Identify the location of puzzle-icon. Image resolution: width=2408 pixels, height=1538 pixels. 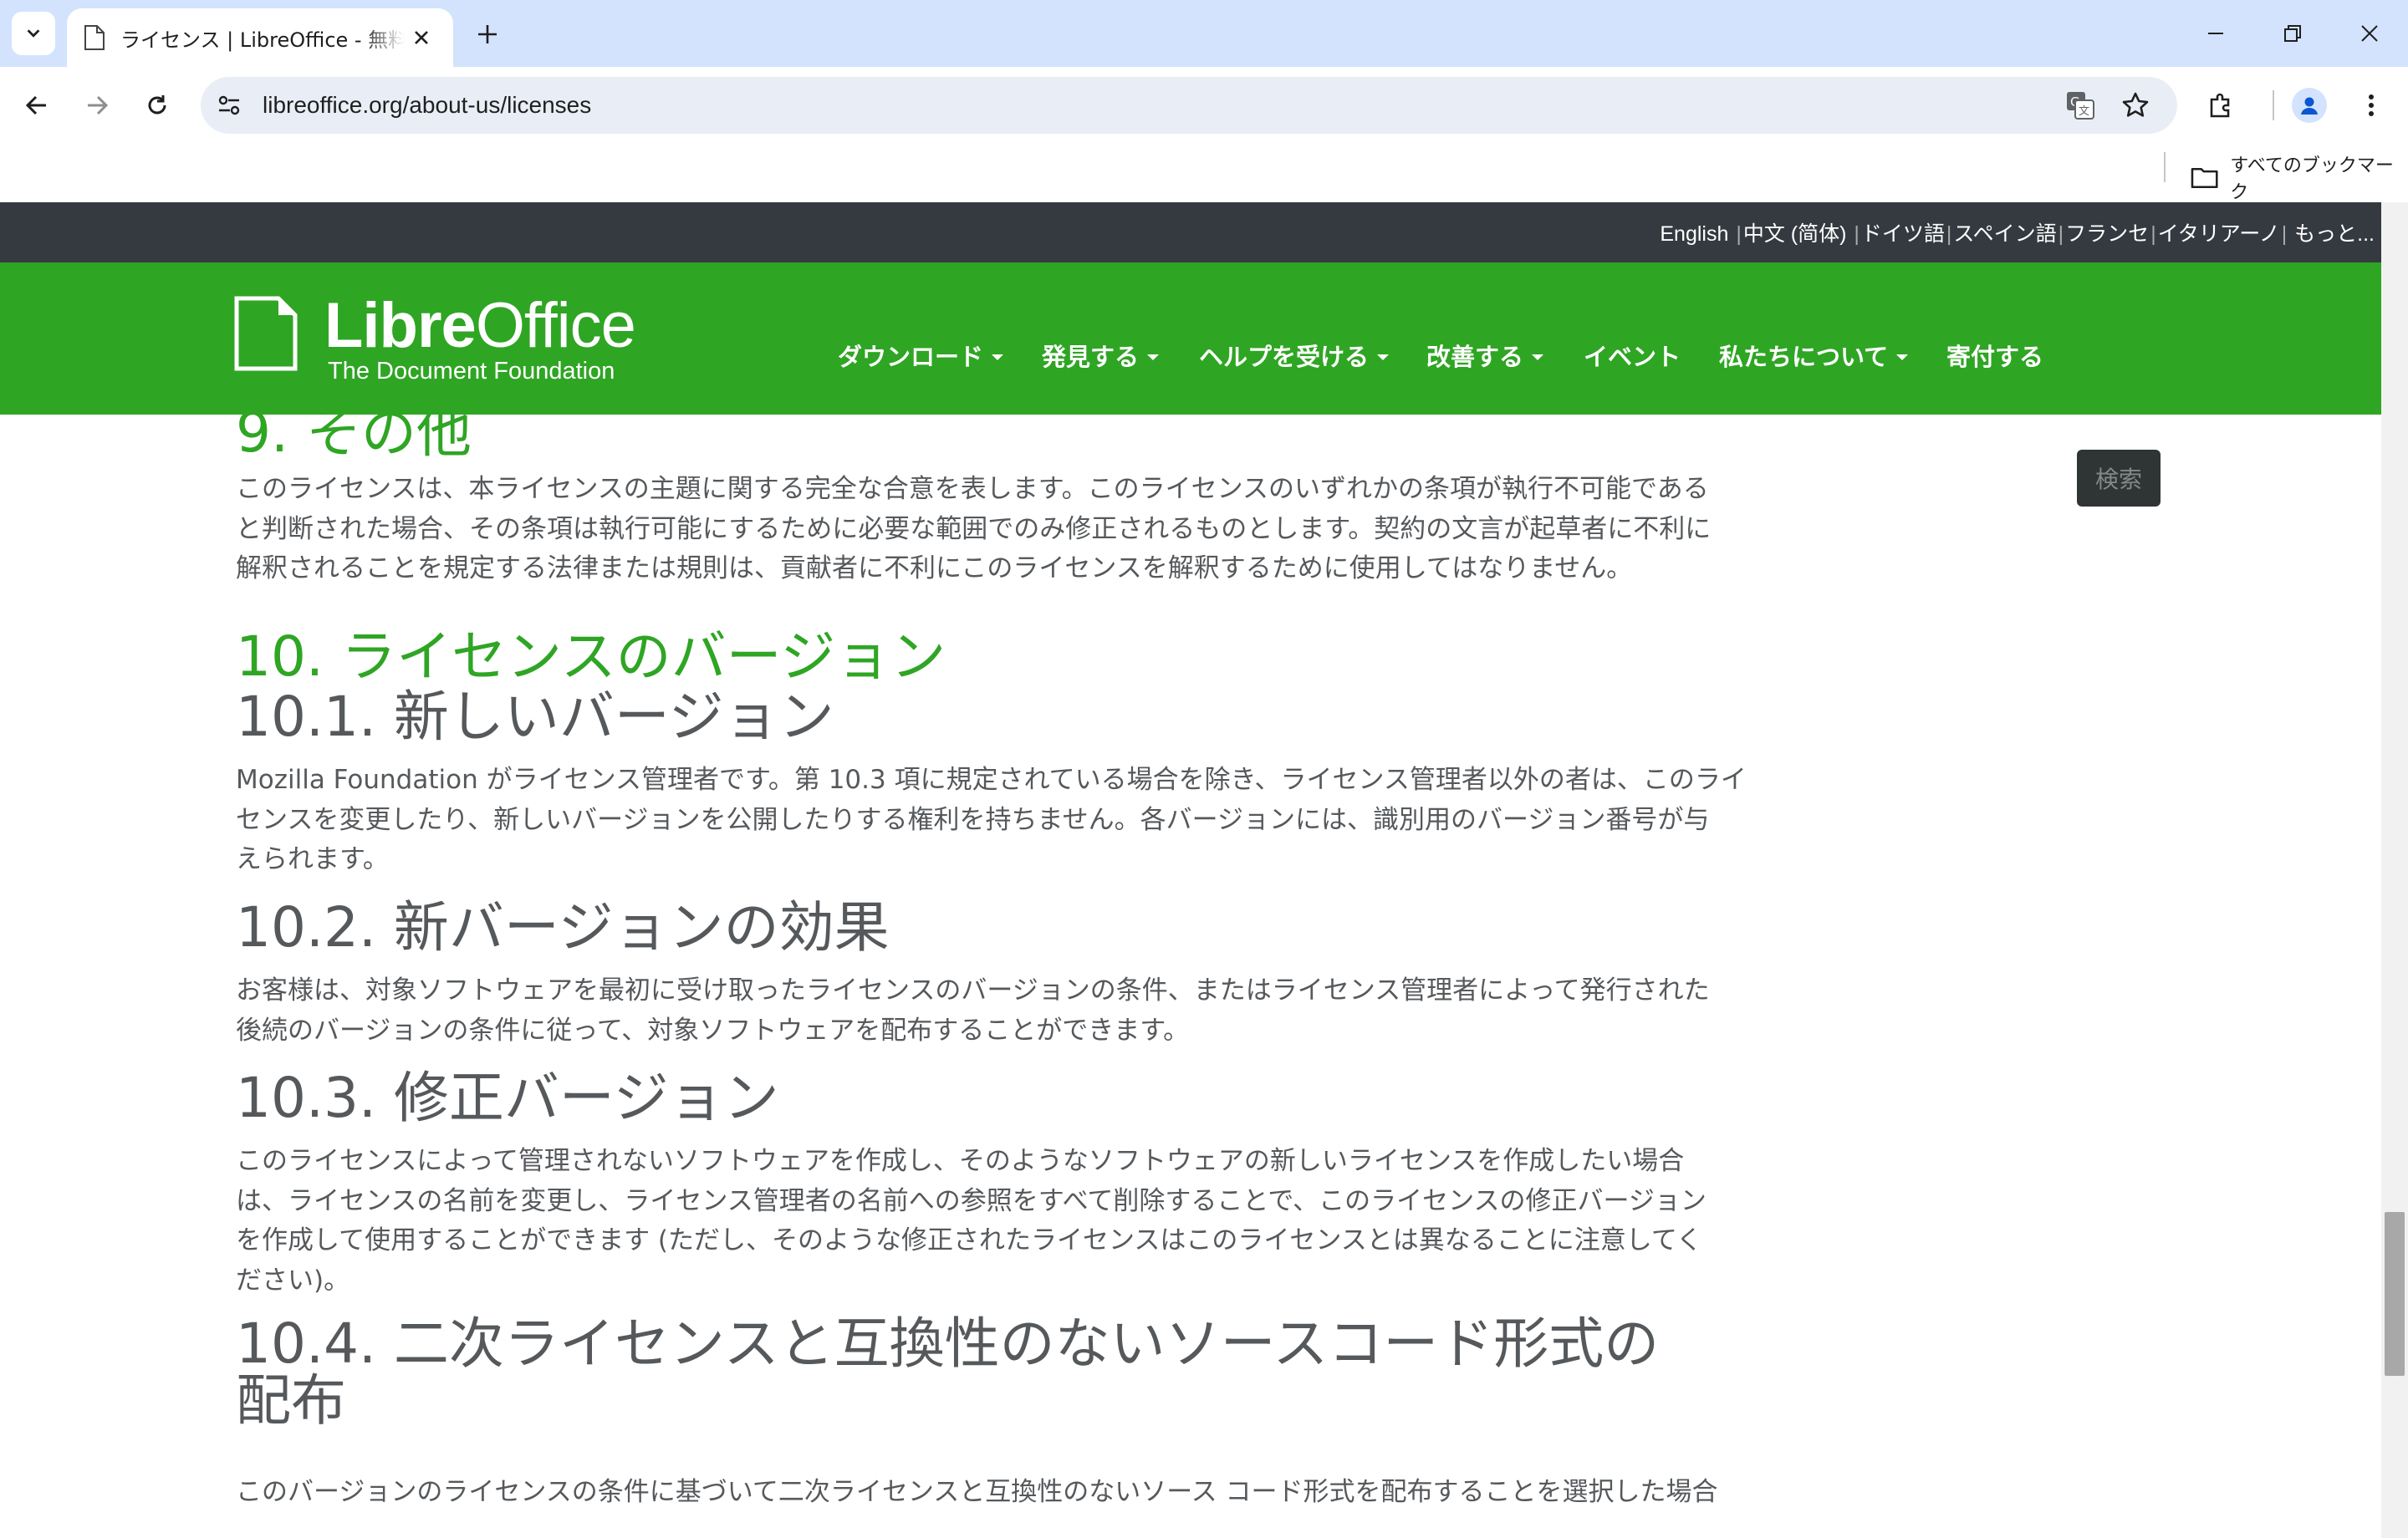
(2220, 106).